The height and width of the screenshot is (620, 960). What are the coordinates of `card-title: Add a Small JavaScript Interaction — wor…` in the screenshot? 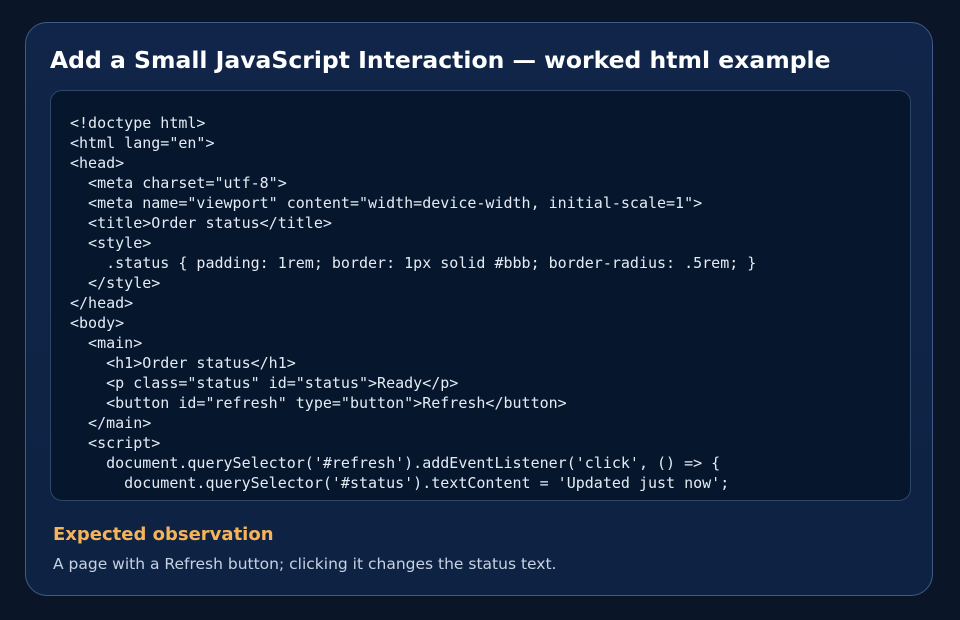 It's located at (440, 60).